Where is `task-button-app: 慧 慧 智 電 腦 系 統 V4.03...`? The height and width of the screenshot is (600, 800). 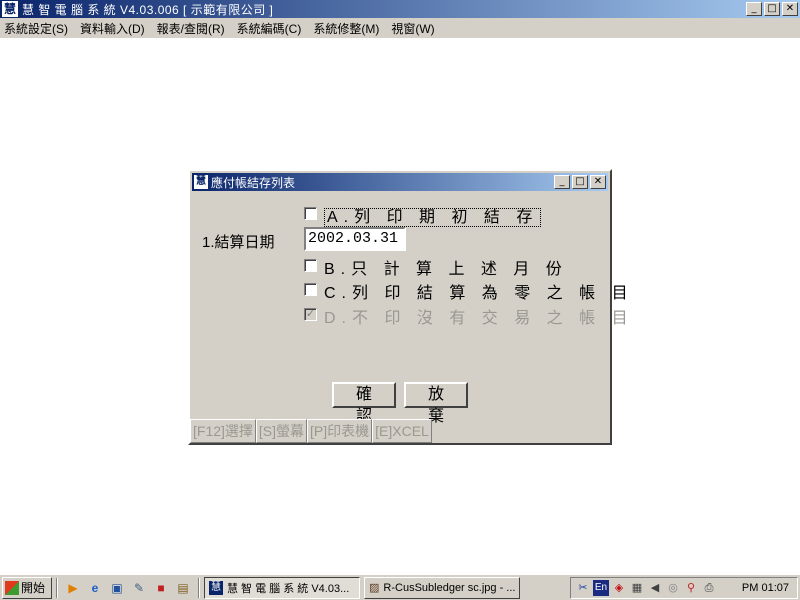
task-button-app: 慧 慧 智 電 腦 系 統 V4.03... is located at coordinates (282, 587).